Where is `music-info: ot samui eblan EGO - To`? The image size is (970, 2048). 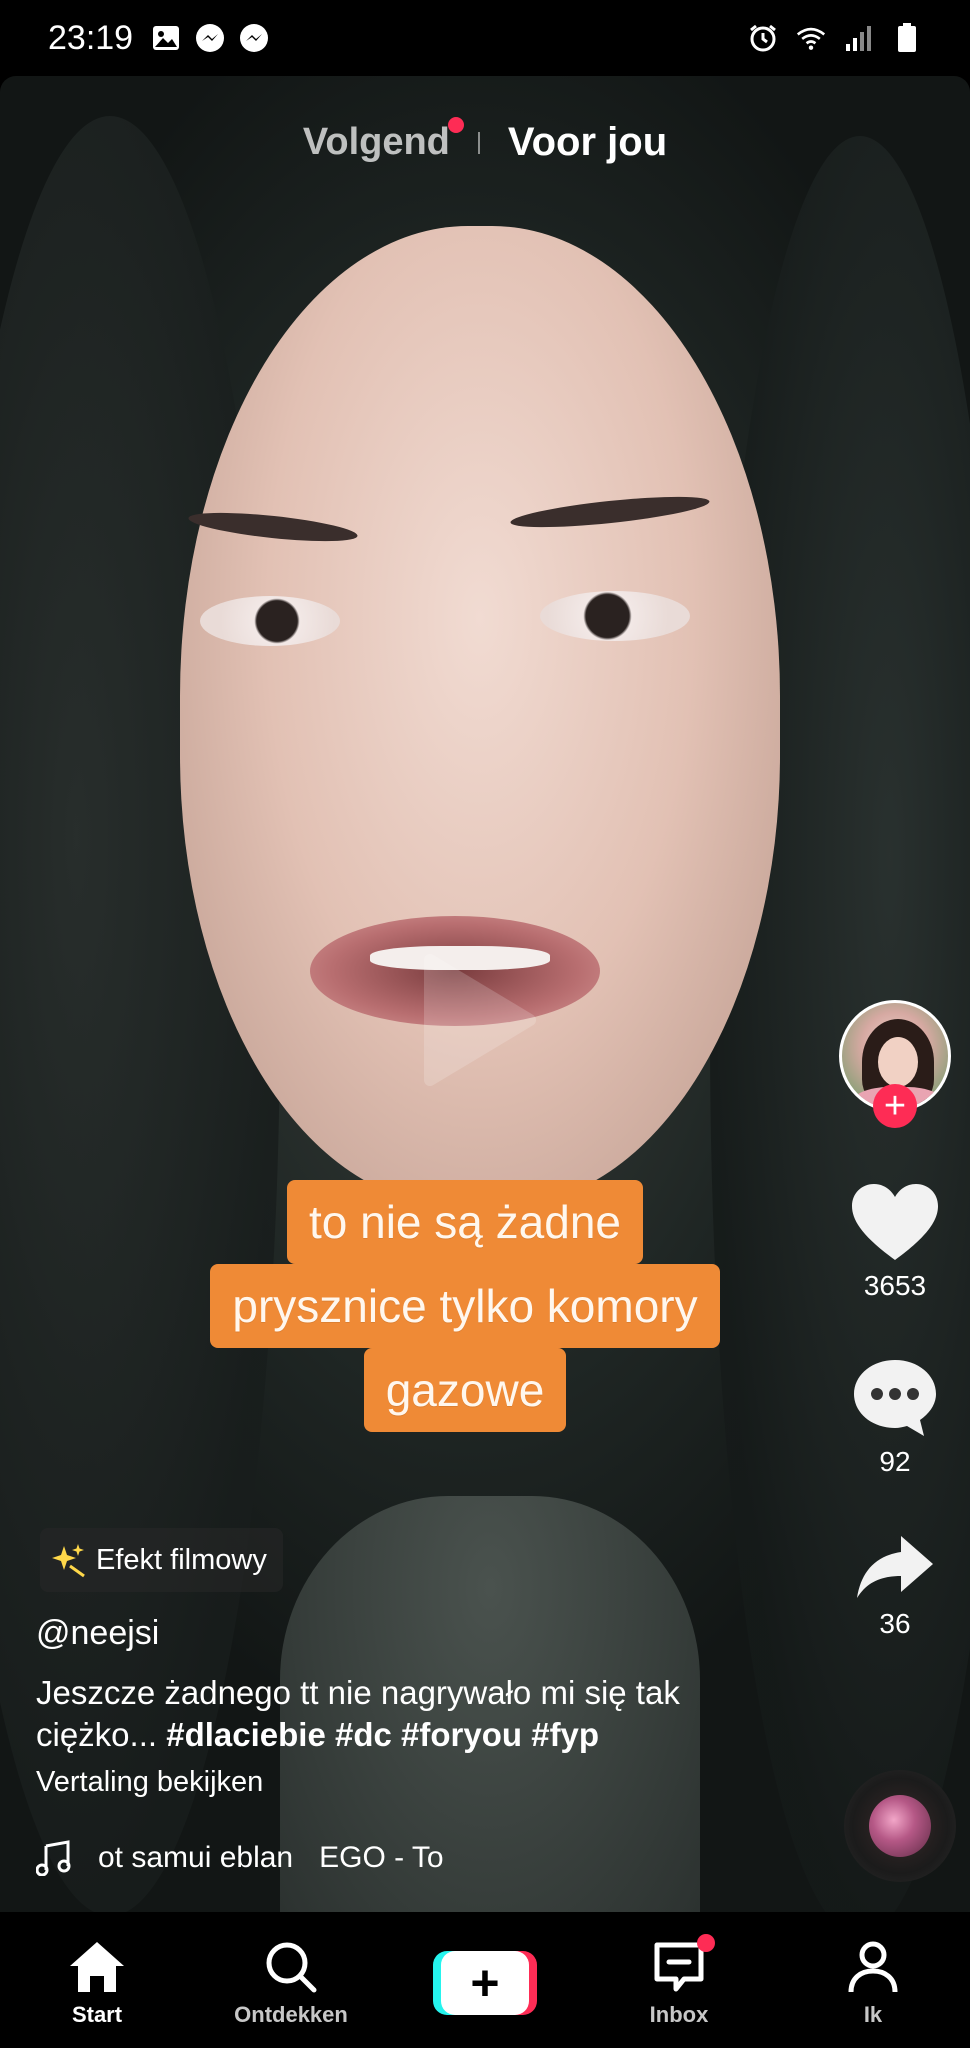
music-info: ot samui eblan EGO - To is located at coordinates (240, 1858).